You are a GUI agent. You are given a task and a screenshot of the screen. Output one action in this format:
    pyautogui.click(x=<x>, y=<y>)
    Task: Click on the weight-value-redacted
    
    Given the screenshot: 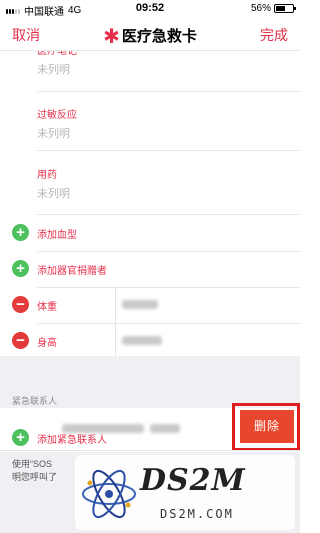 What is the action you would take?
    pyautogui.click(x=140, y=304)
    